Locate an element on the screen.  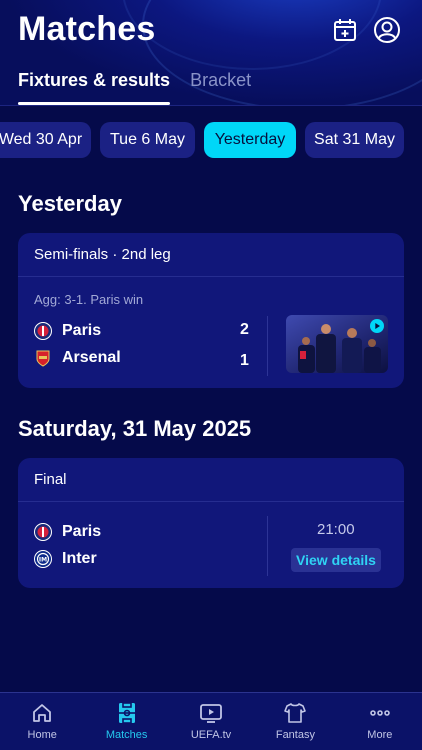
date-chip: Wed 30 Apr is located at coordinates (45, 140).